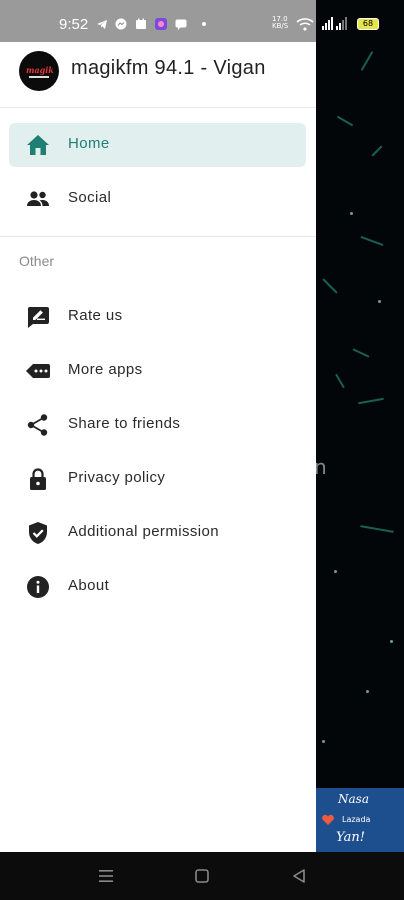 The image size is (404, 900). Describe the element at coordinates (38, 145) in the screenshot. I see `home-icon` at that location.